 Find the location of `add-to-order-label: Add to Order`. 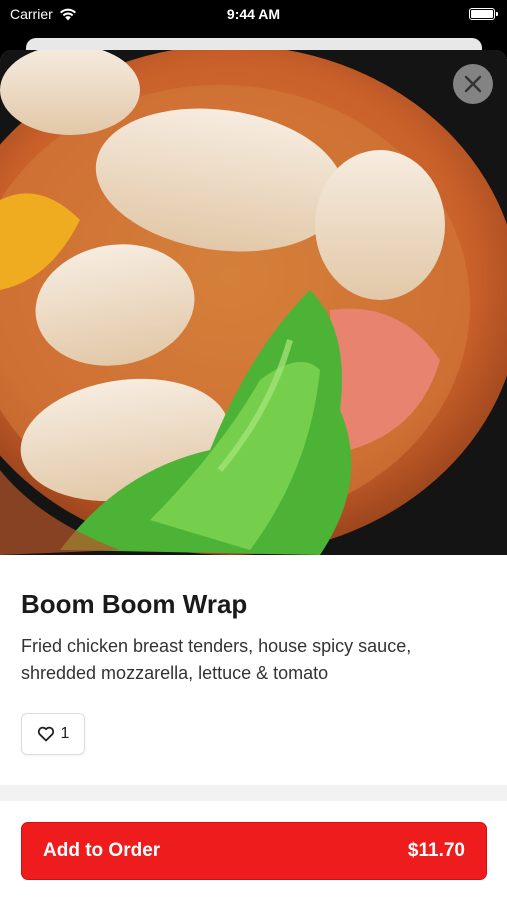

add-to-order-label: Add to Order is located at coordinates (102, 850).